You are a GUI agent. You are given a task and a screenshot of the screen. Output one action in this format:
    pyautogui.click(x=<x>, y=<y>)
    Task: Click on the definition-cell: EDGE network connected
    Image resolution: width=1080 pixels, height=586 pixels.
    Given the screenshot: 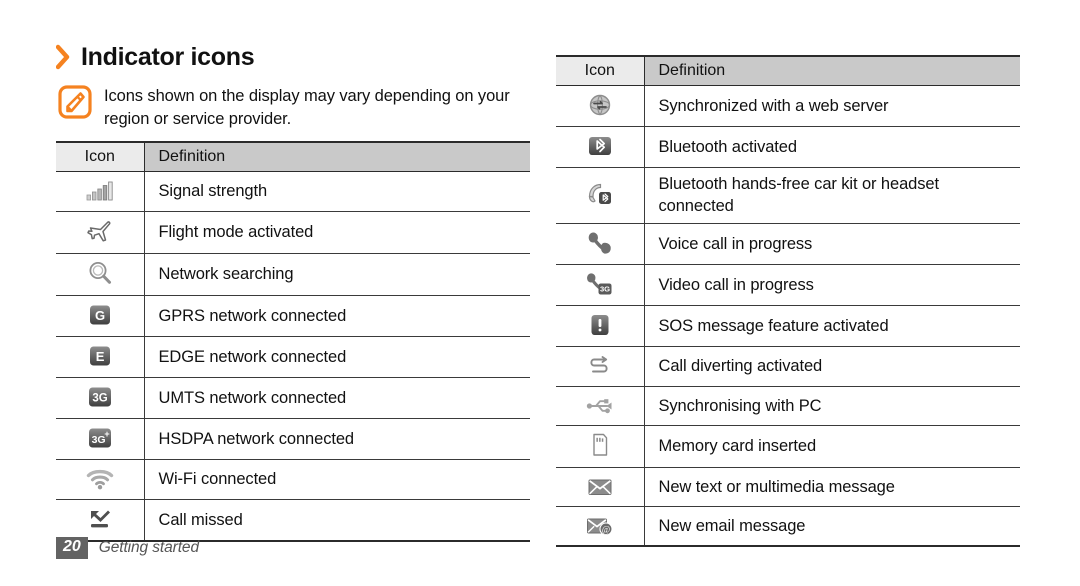 What is the action you would take?
    pyautogui.click(x=337, y=357)
    